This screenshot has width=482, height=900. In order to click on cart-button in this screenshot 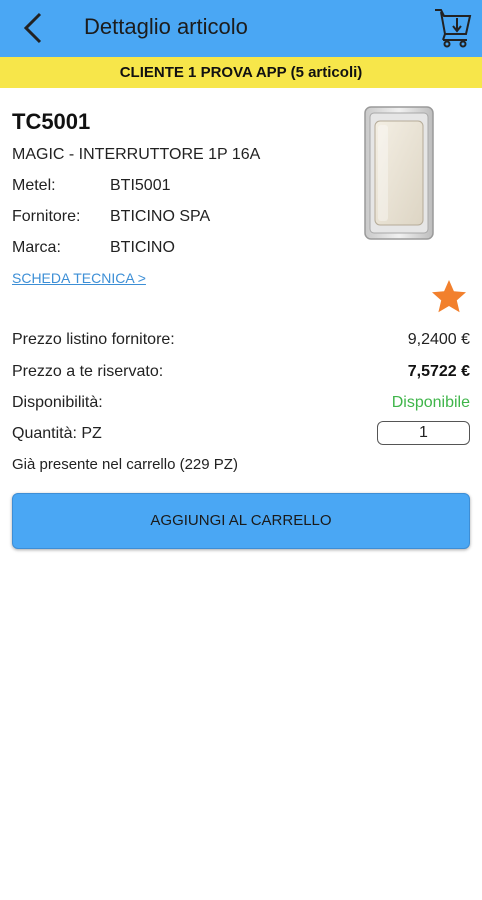, I will do `click(453, 26)`.